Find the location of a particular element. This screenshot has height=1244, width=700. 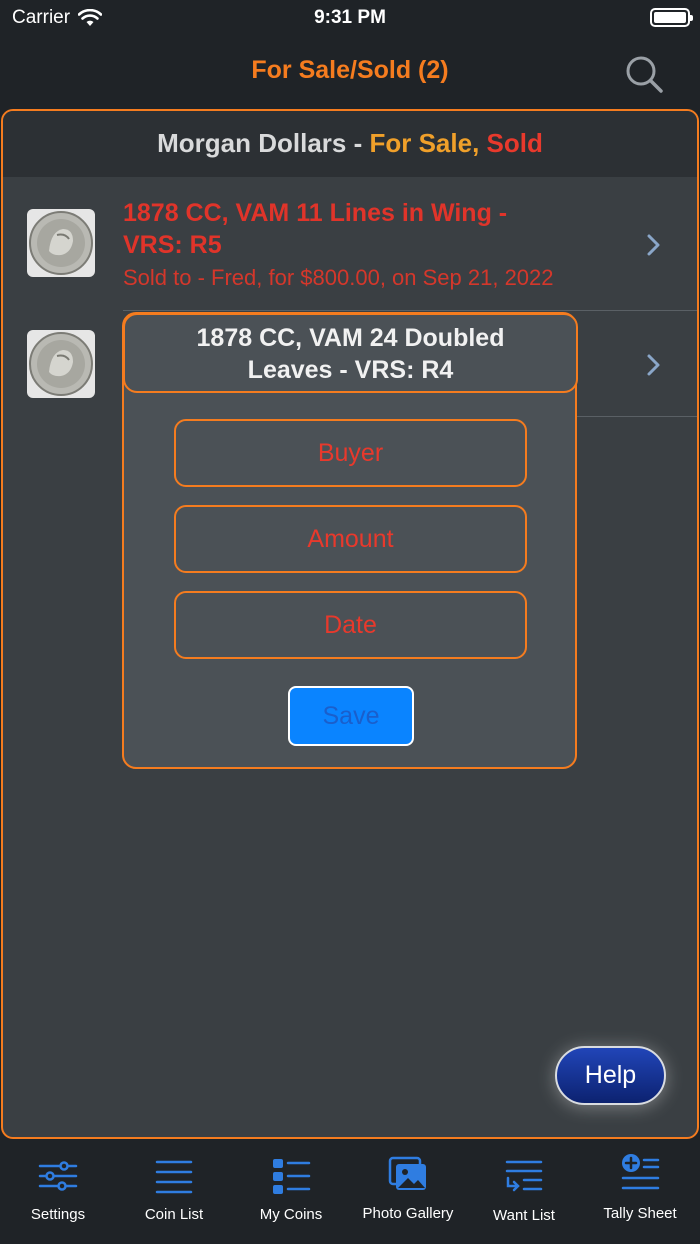

help-button: Help is located at coordinates (610, 1075).